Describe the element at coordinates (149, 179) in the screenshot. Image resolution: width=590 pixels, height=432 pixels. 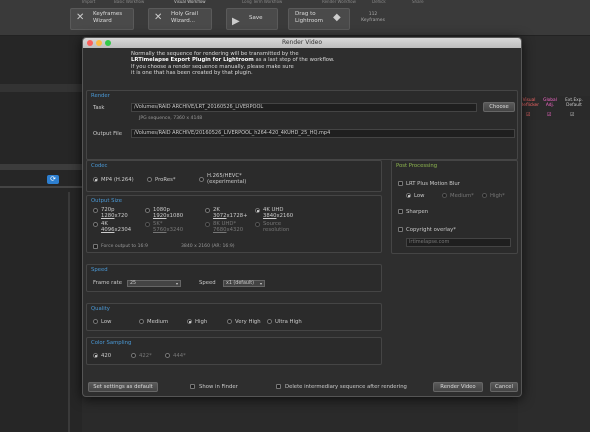
I see `codec-radio-prores` at that location.